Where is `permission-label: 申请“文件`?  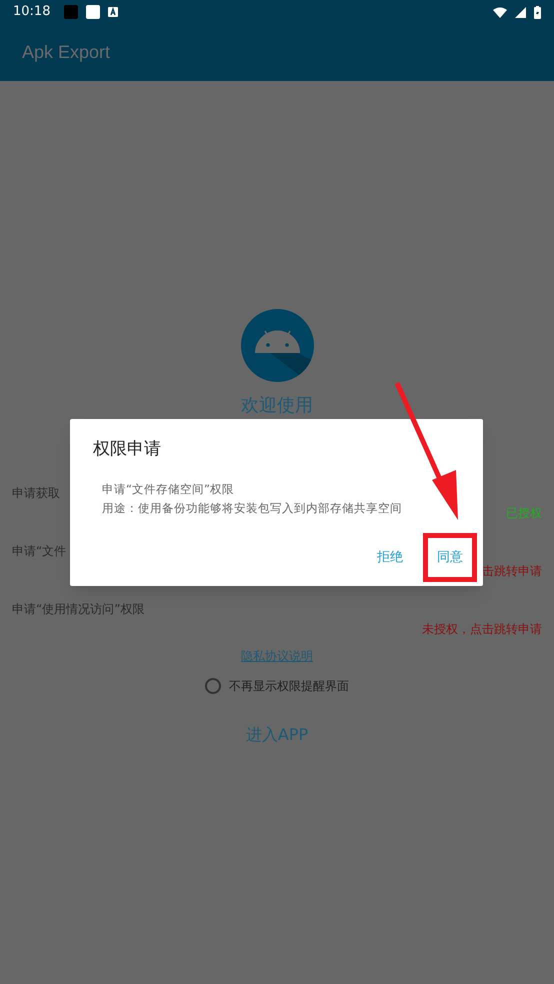 permission-label: 申请“文件 is located at coordinates (39, 551).